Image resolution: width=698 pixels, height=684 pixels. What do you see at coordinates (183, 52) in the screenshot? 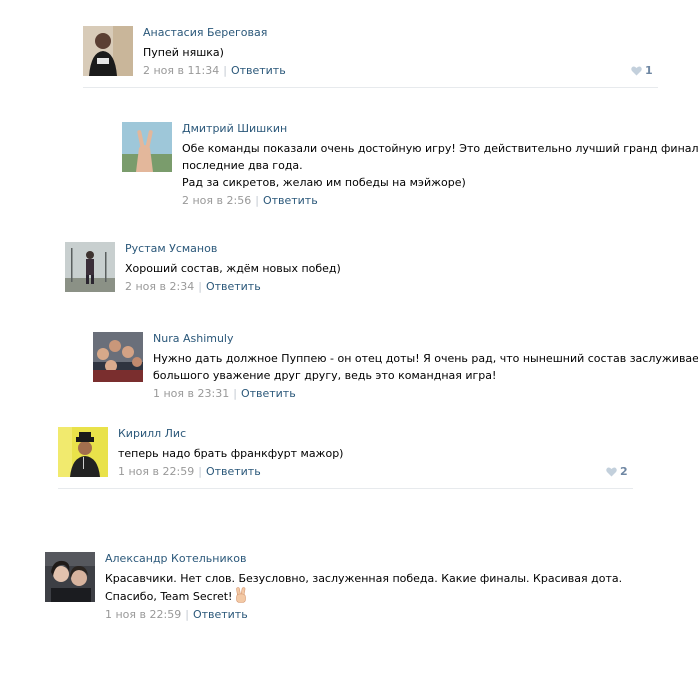
I see `comment-text-line: Пупей няшка)` at bounding box center [183, 52].